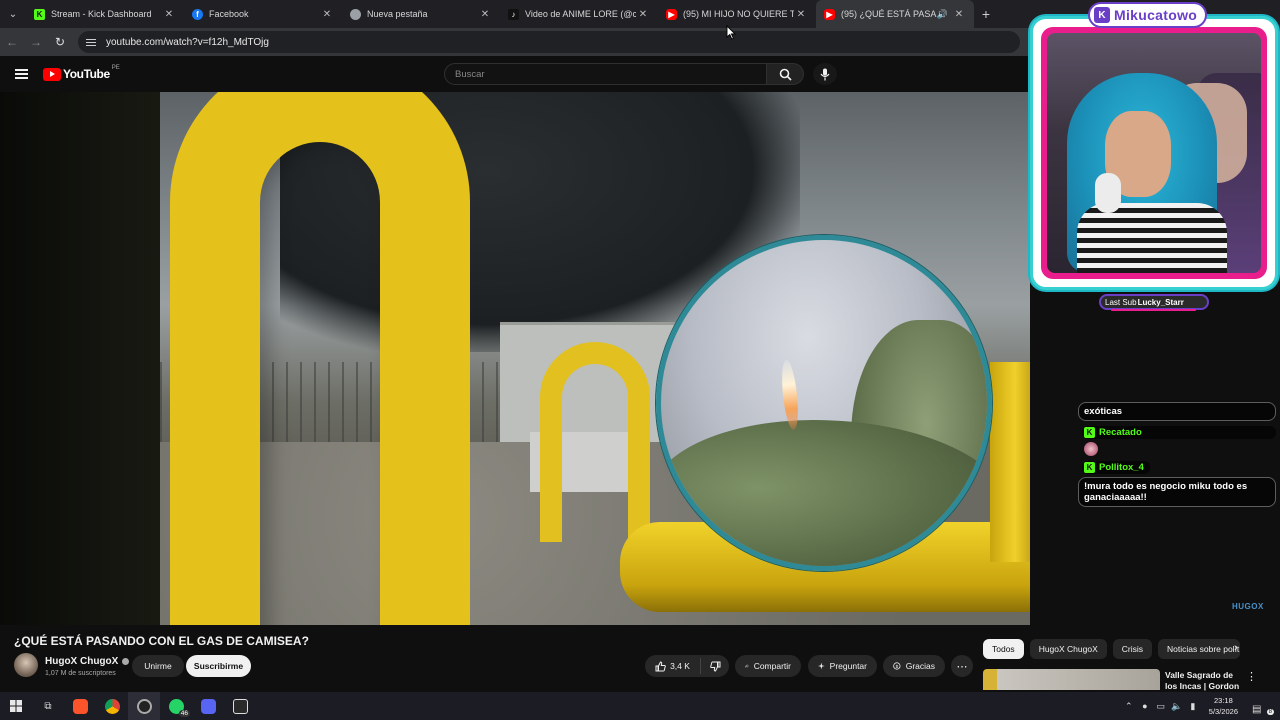 This screenshot has width=1280, height=720. Describe the element at coordinates (158, 666) in the screenshot. I see `join-button: Unirme` at that location.